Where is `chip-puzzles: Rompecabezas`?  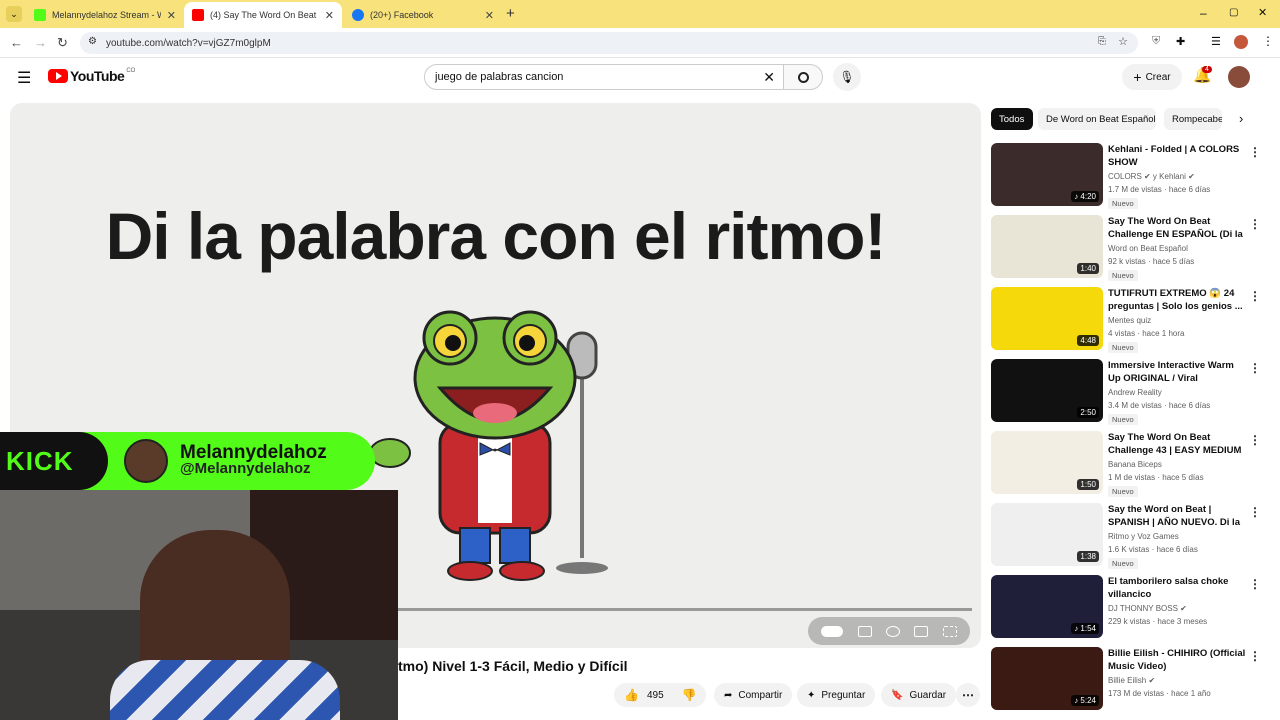
chip-puzzles: Rompecabezas is located at coordinates (1193, 119).